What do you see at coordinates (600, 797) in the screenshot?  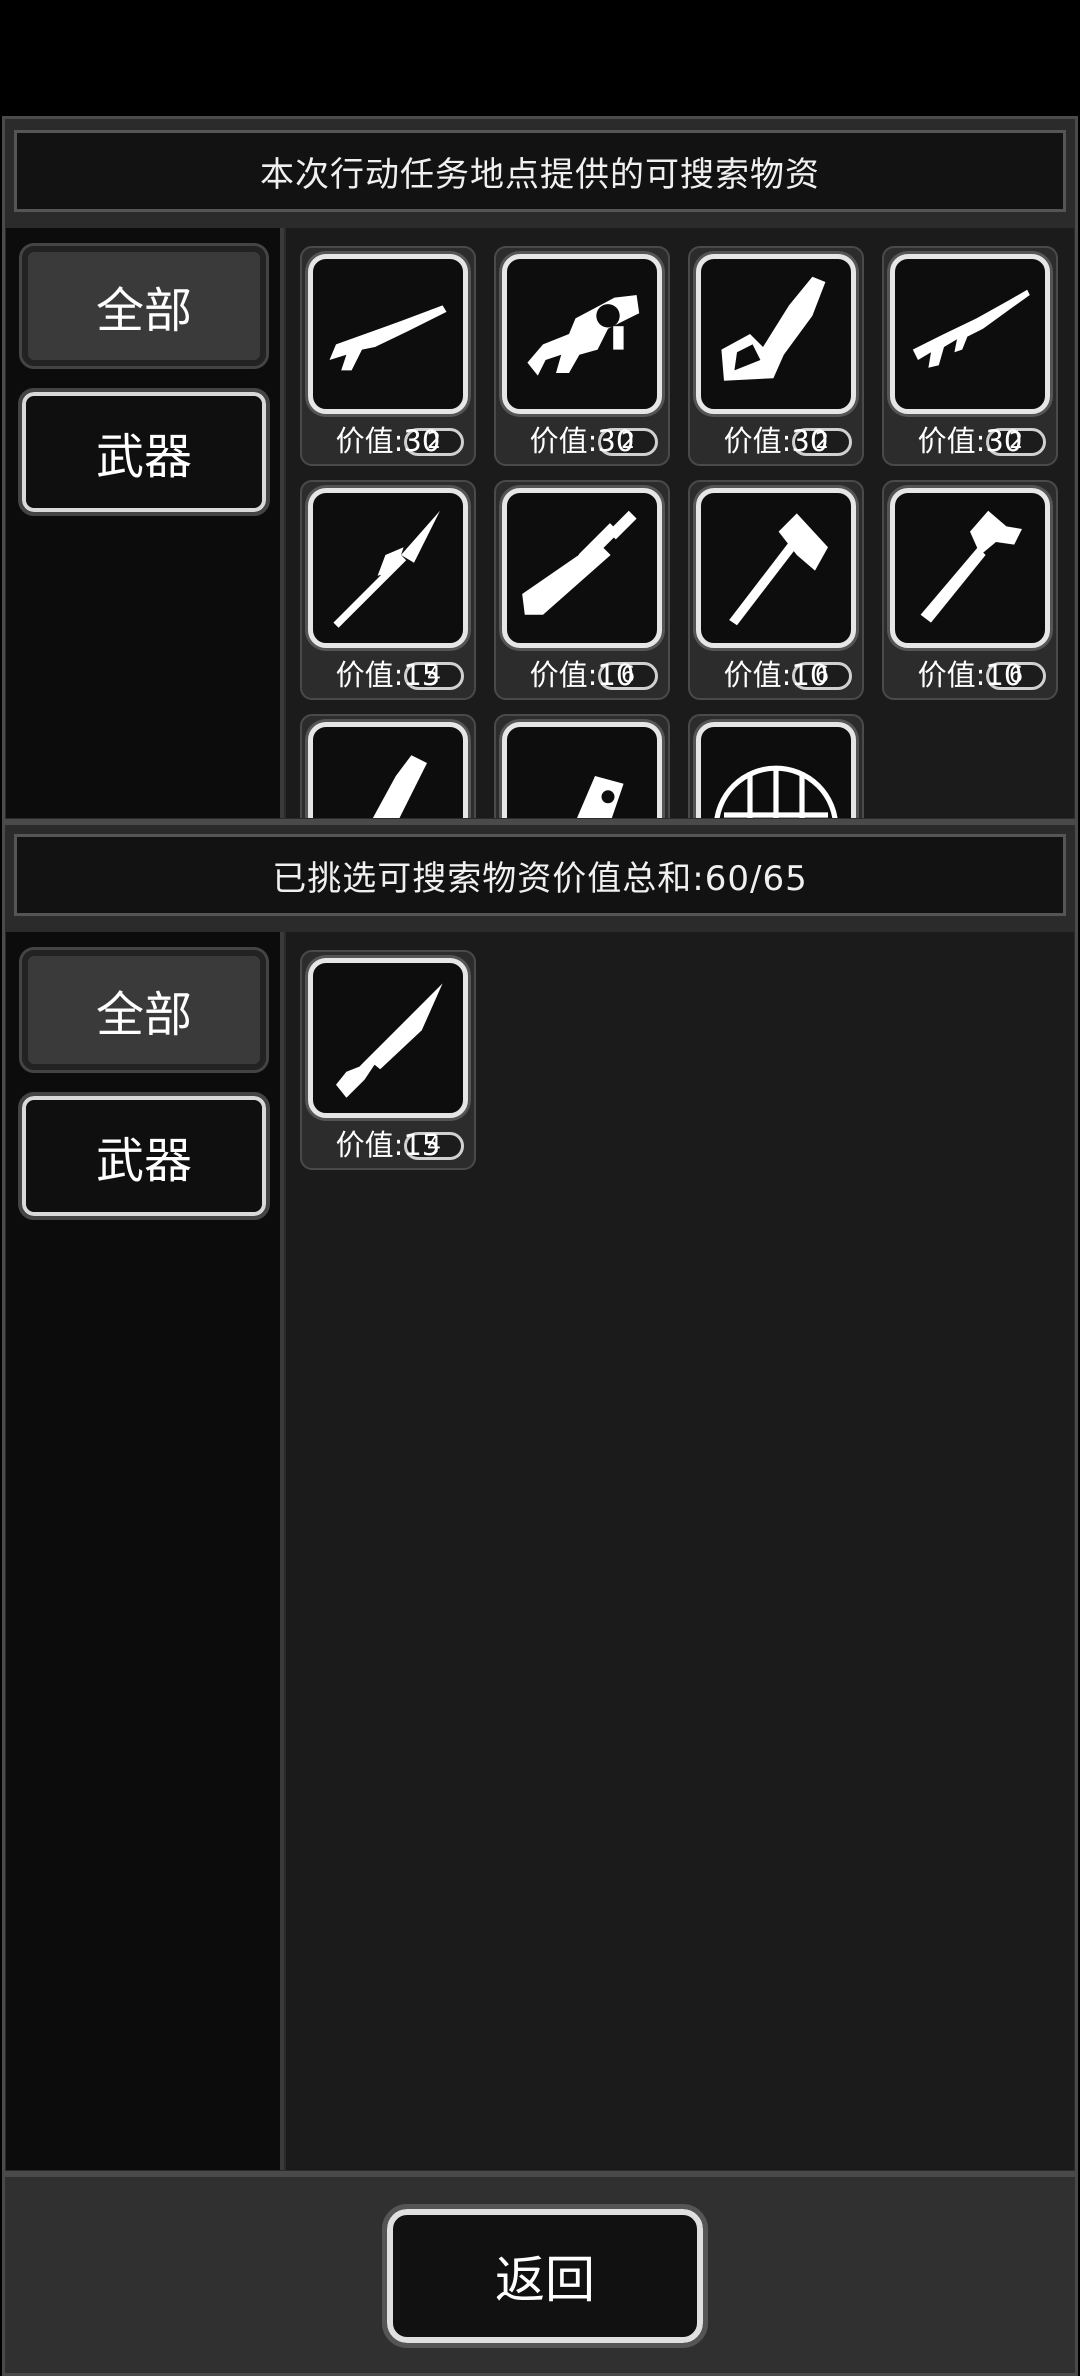 I see `launcher-tube-icon` at bounding box center [600, 797].